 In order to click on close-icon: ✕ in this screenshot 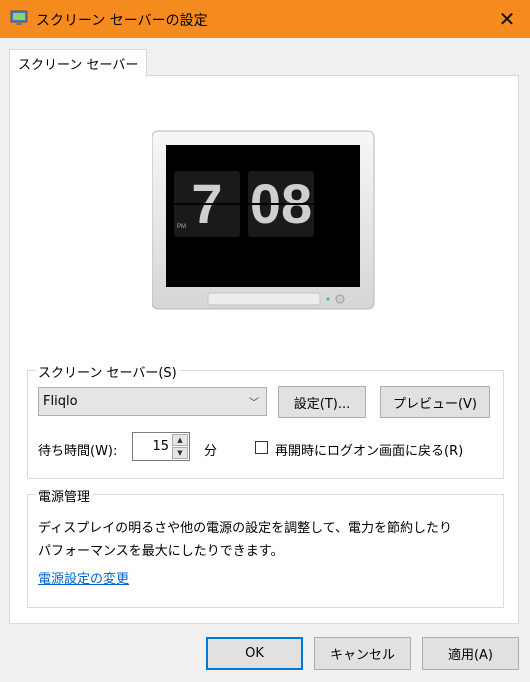, I will do `click(507, 19)`.